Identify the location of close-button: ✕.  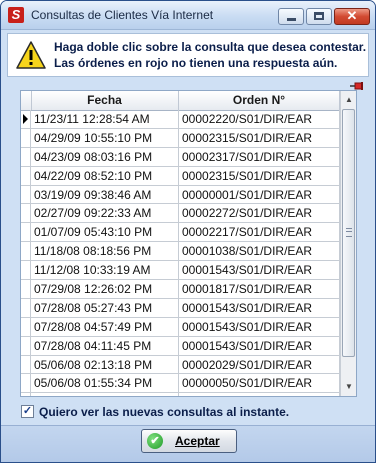
(352, 16).